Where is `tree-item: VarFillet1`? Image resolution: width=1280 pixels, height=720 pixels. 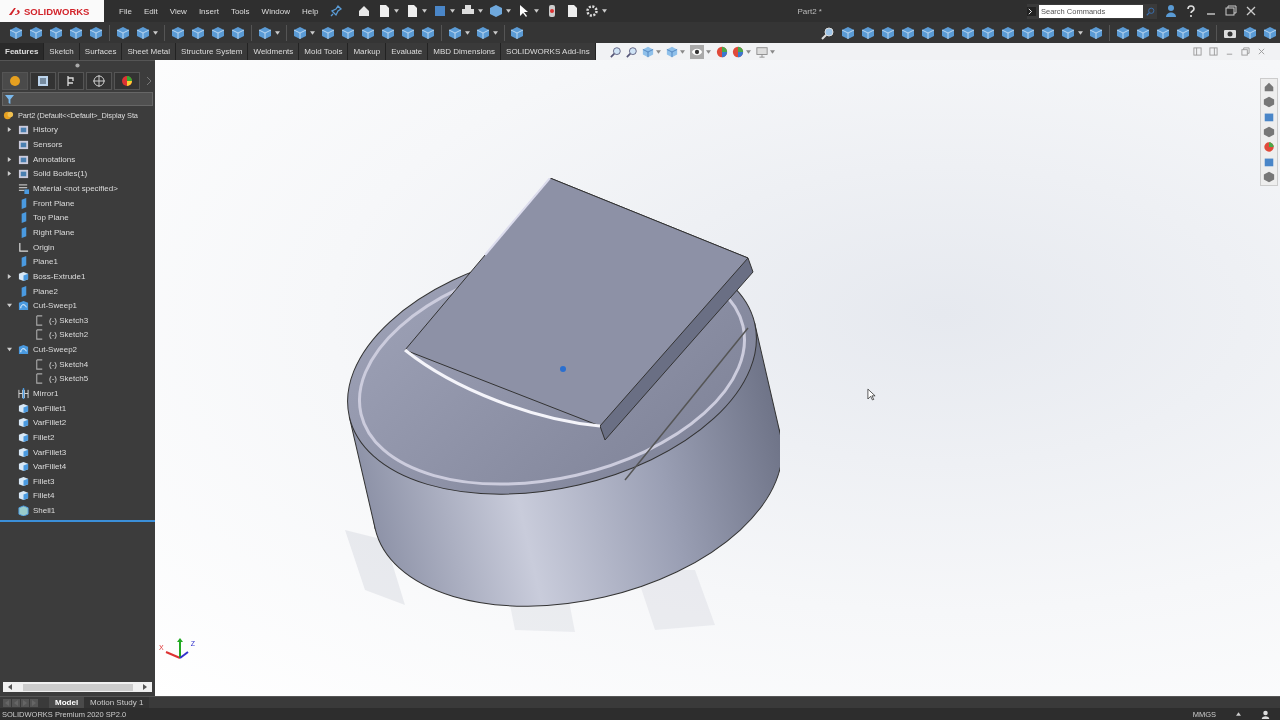
tree-item: VarFillet1 is located at coordinates (50, 408).